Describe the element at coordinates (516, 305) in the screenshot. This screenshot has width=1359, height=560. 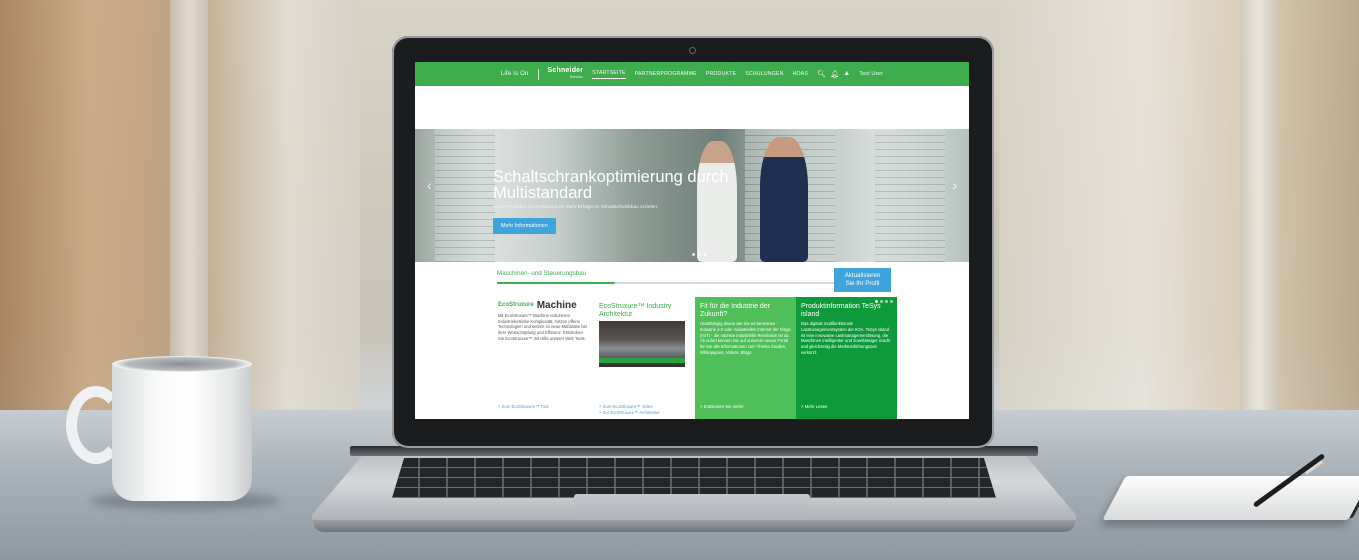
I see `ecostruxure-logo-text: EcoStruxure` at that location.